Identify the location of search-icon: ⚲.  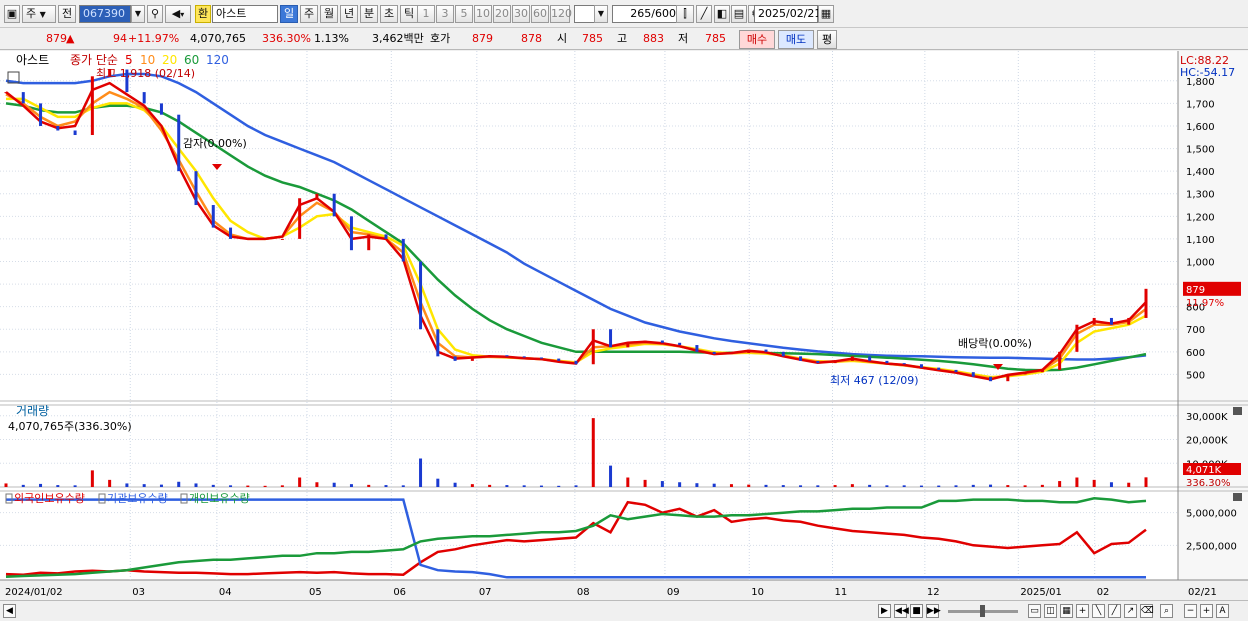
(155, 14).